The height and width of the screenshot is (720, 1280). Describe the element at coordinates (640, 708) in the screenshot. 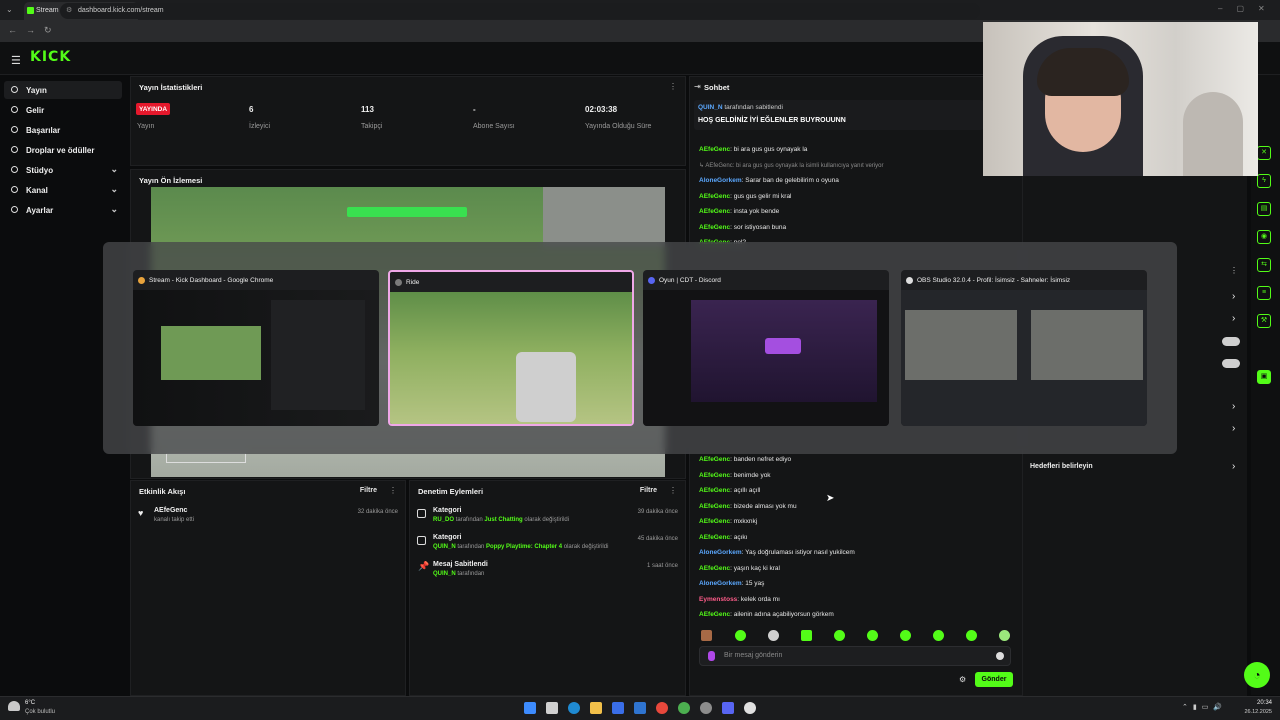

I see `mail-icon` at that location.